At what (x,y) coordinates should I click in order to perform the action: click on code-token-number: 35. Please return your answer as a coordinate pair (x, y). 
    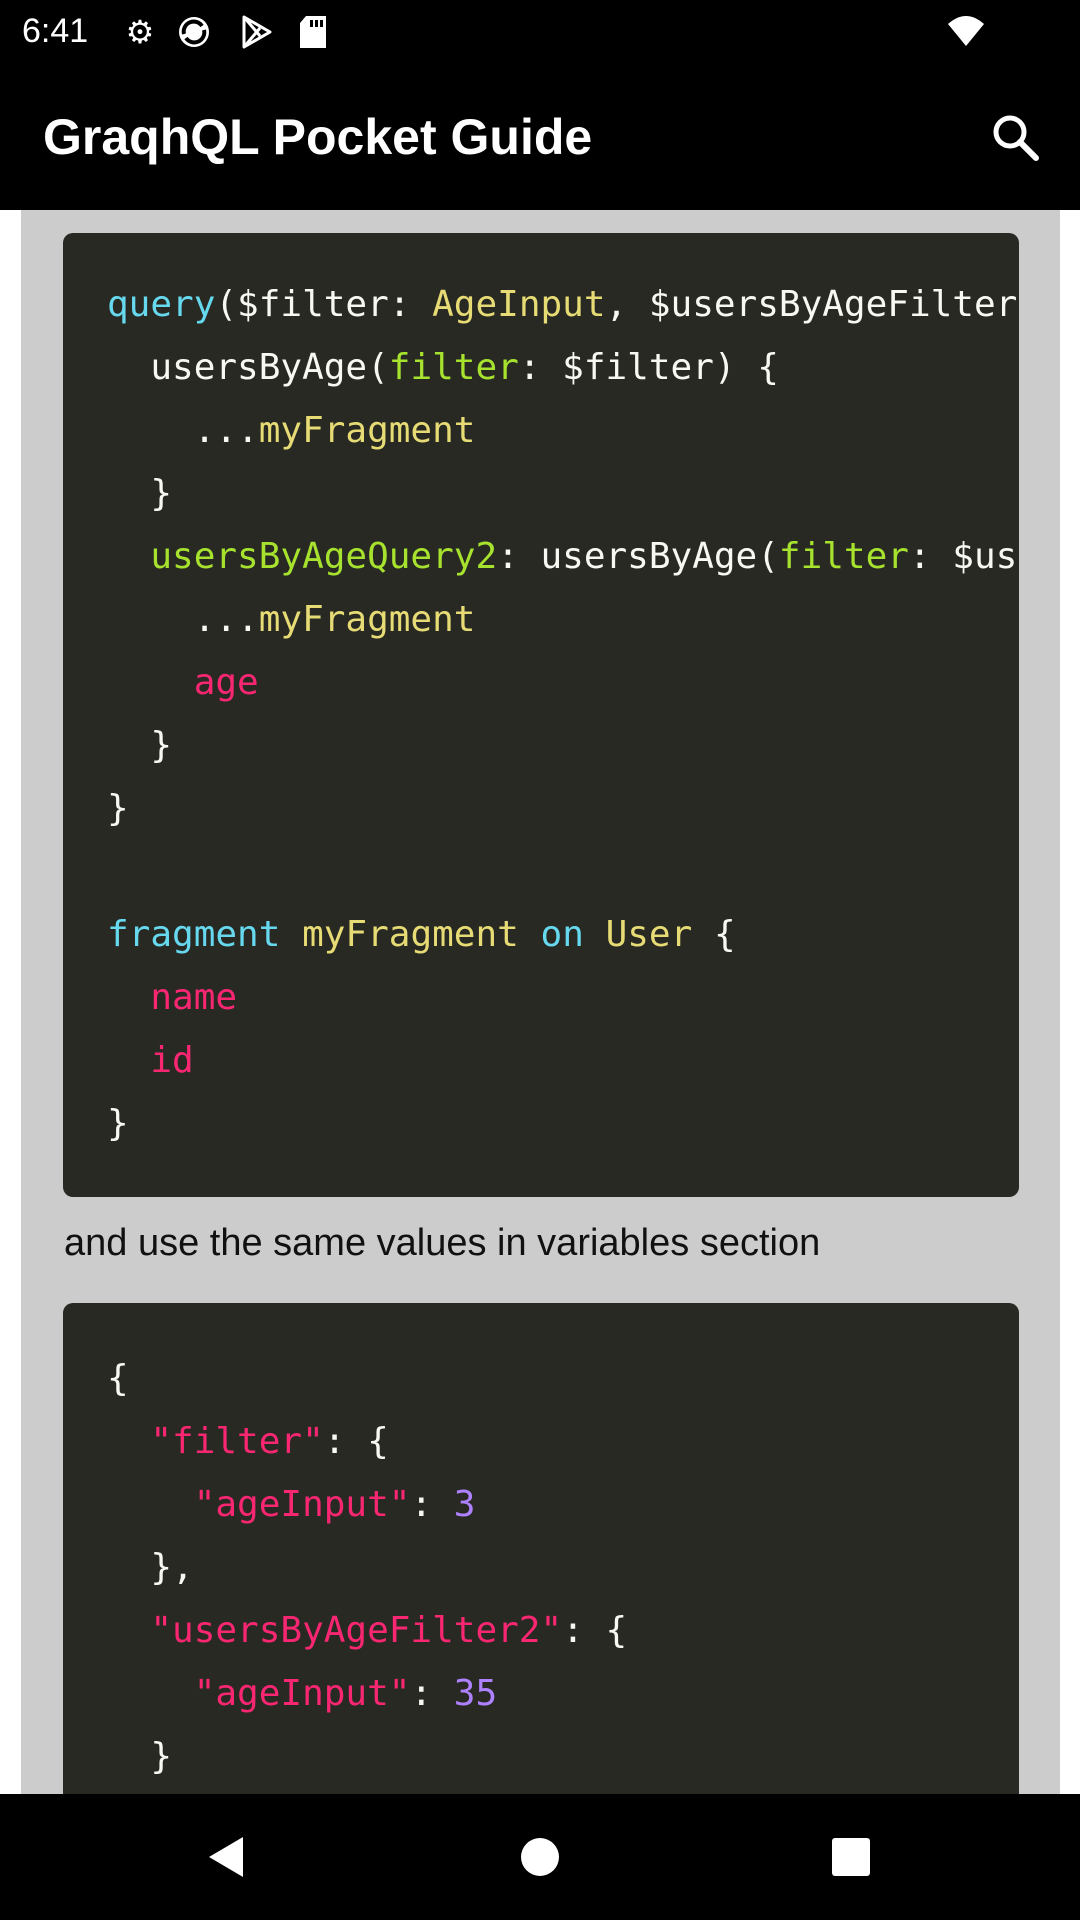
    Looking at the image, I should click on (475, 1693).